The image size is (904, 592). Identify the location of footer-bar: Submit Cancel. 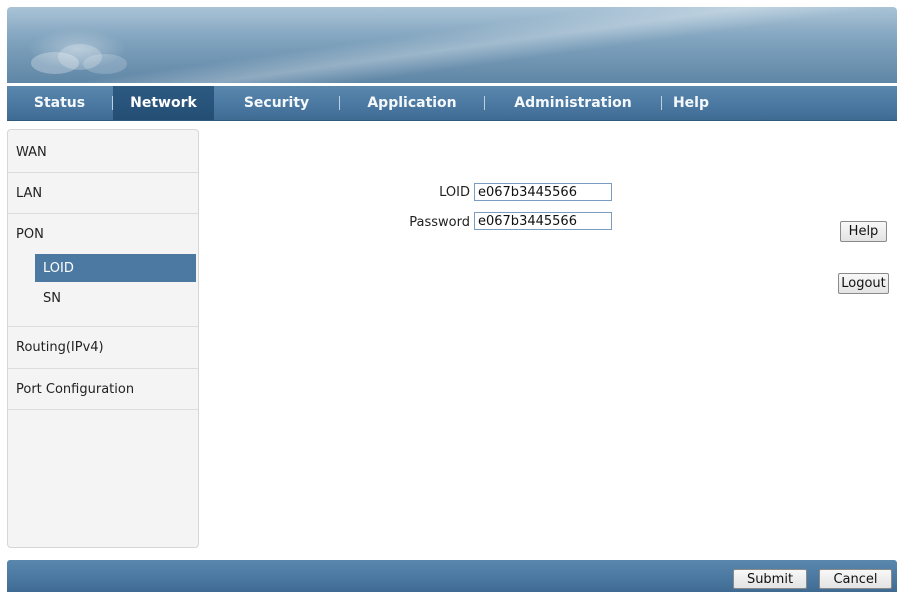
(452, 576).